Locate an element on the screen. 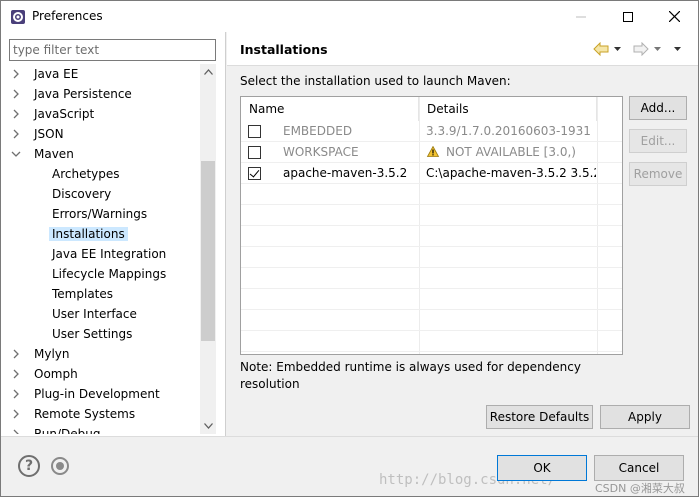  installation-details: 3.3.9/1.7.0.20160603-1931 is located at coordinates (511, 131).